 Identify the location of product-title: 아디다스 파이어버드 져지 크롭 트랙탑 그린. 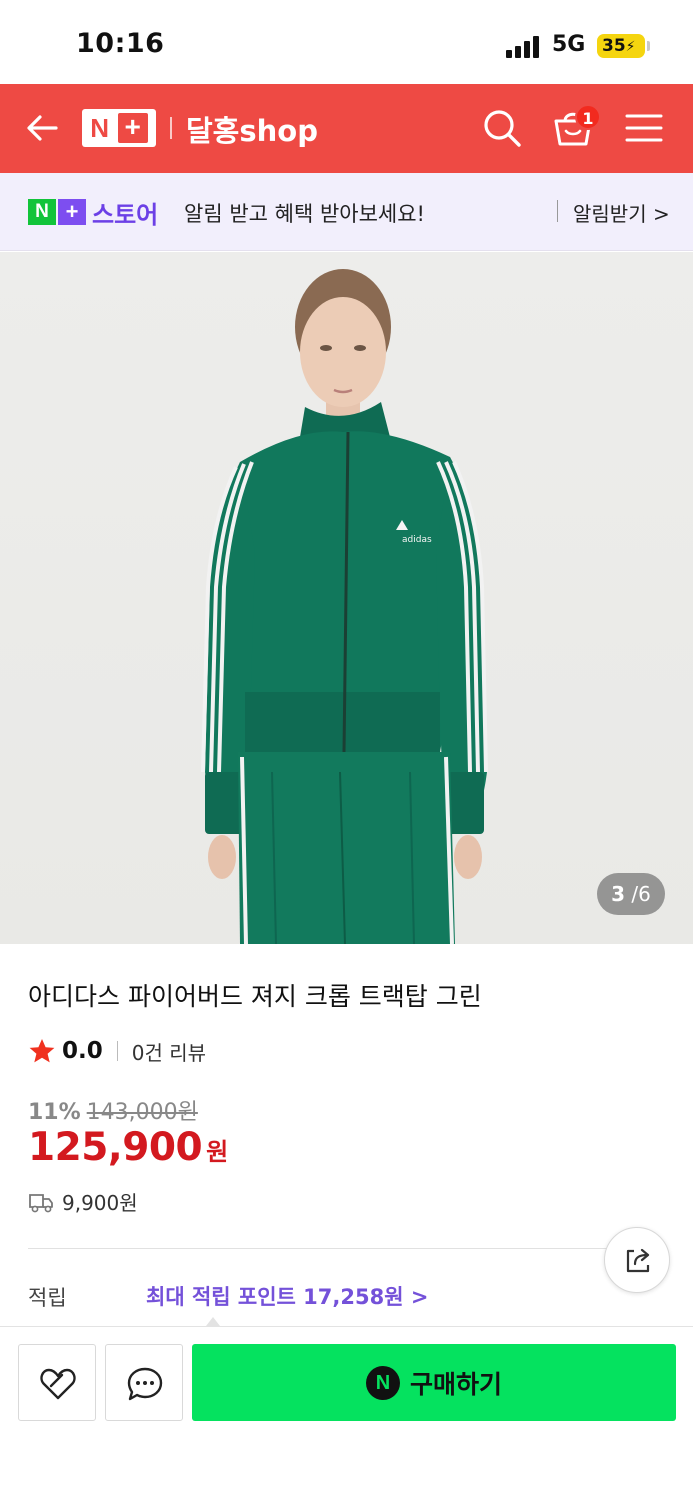
(255, 996).